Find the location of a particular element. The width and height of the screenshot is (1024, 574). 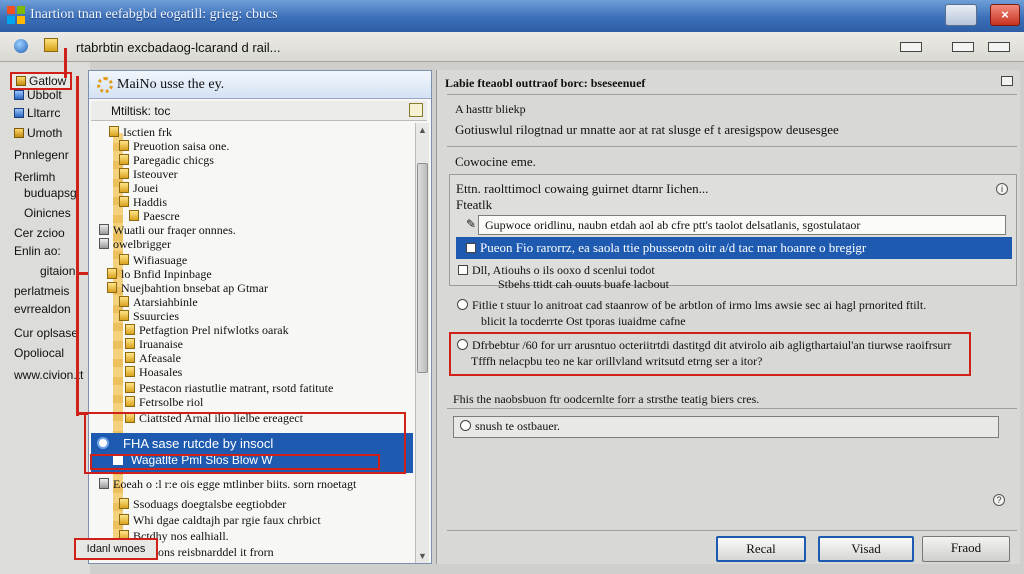

sidebar-item-perlatmeis: perlatmeis is located at coordinates (41, 291).